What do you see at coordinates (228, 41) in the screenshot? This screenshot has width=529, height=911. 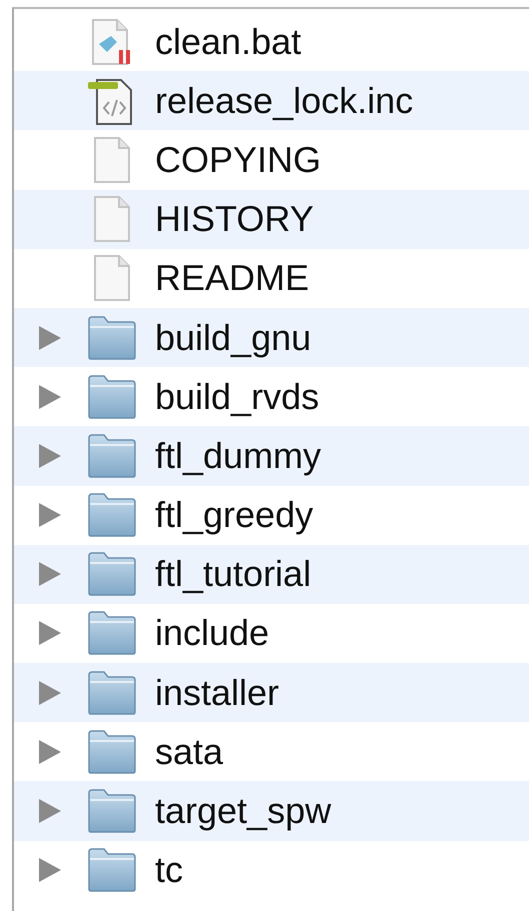 I see `file-name: clean.bat` at bounding box center [228, 41].